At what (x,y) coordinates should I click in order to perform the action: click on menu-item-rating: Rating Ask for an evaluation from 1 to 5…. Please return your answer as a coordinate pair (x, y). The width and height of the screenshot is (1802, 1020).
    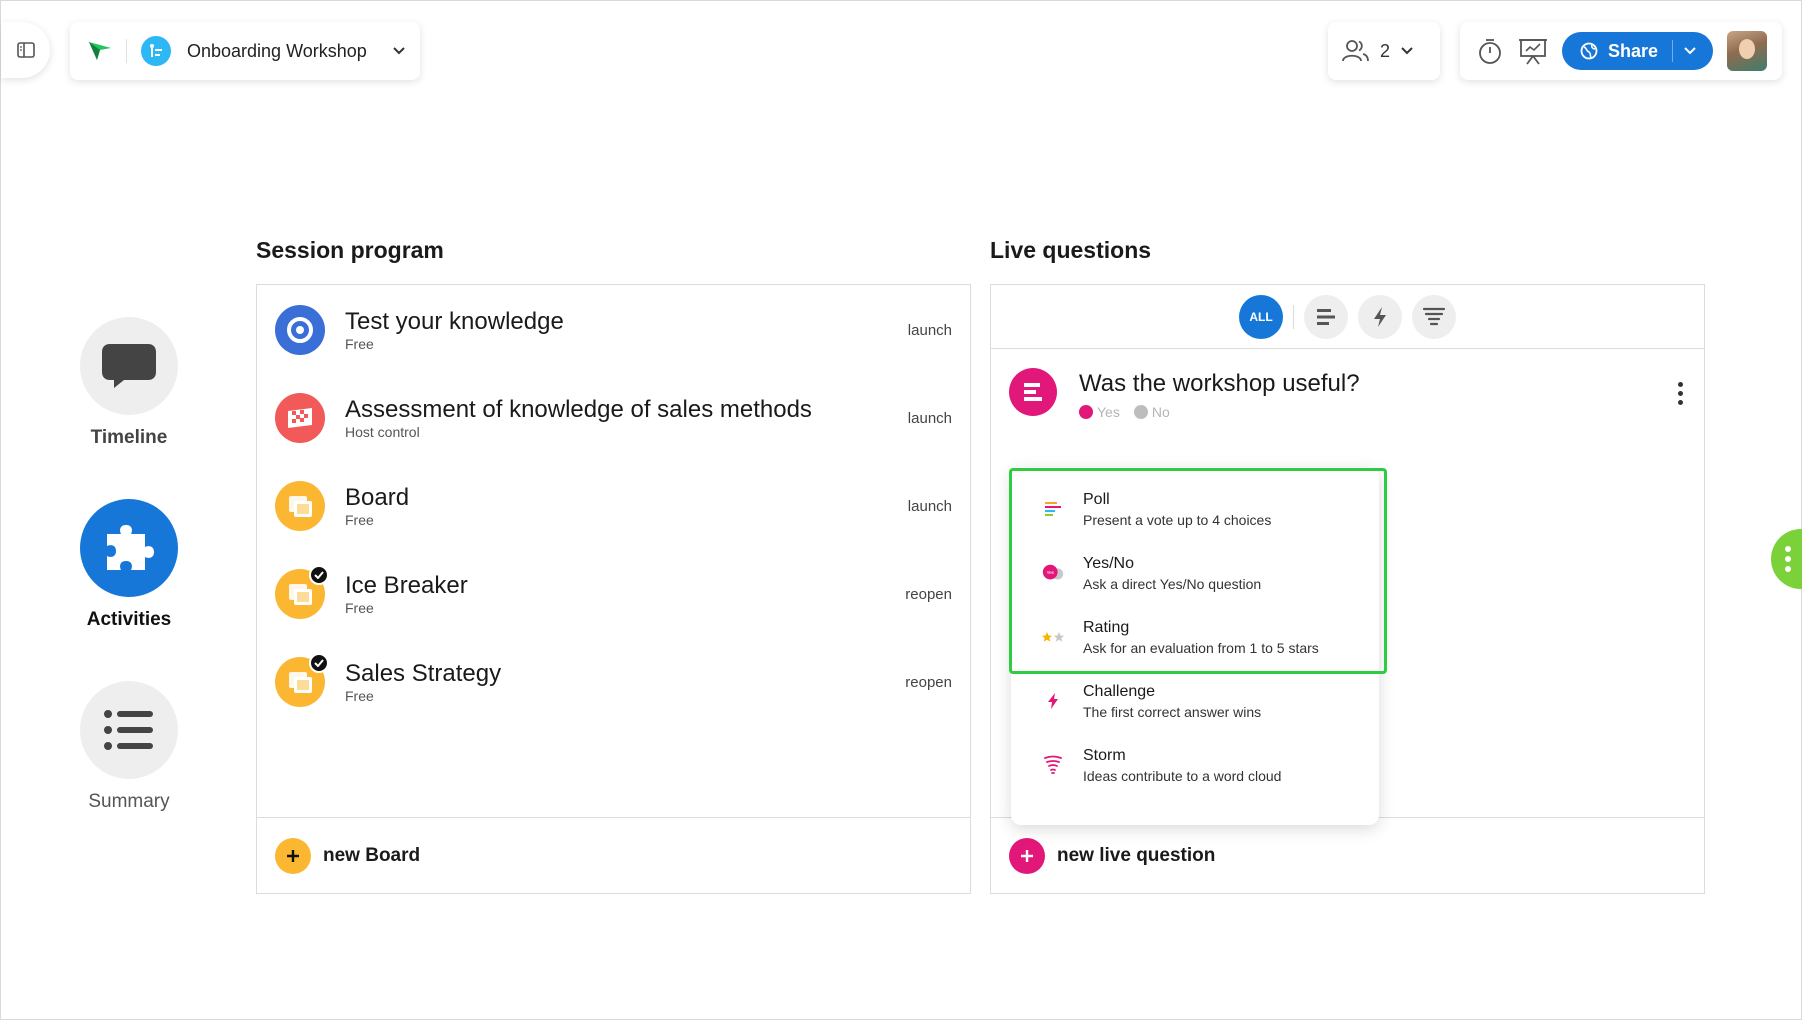
    Looking at the image, I should click on (1195, 637).